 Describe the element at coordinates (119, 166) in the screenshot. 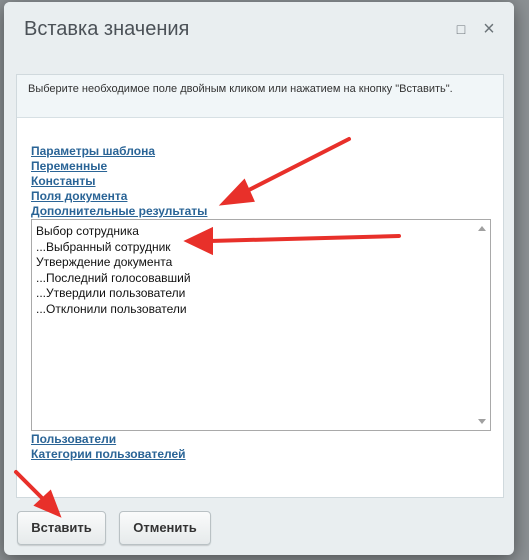

I see `link-variables: Переменные` at that location.